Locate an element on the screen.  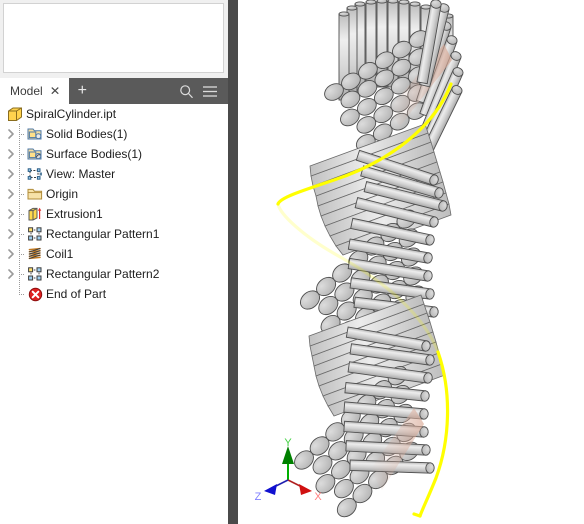
tree-row-label: View: Master is located at coordinates (81, 174).